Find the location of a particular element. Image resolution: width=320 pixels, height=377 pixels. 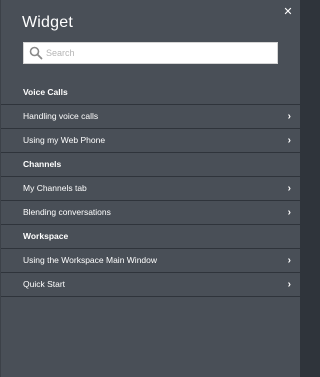

list-item-my-channels-tab: My Channels tab › is located at coordinates (151, 189).